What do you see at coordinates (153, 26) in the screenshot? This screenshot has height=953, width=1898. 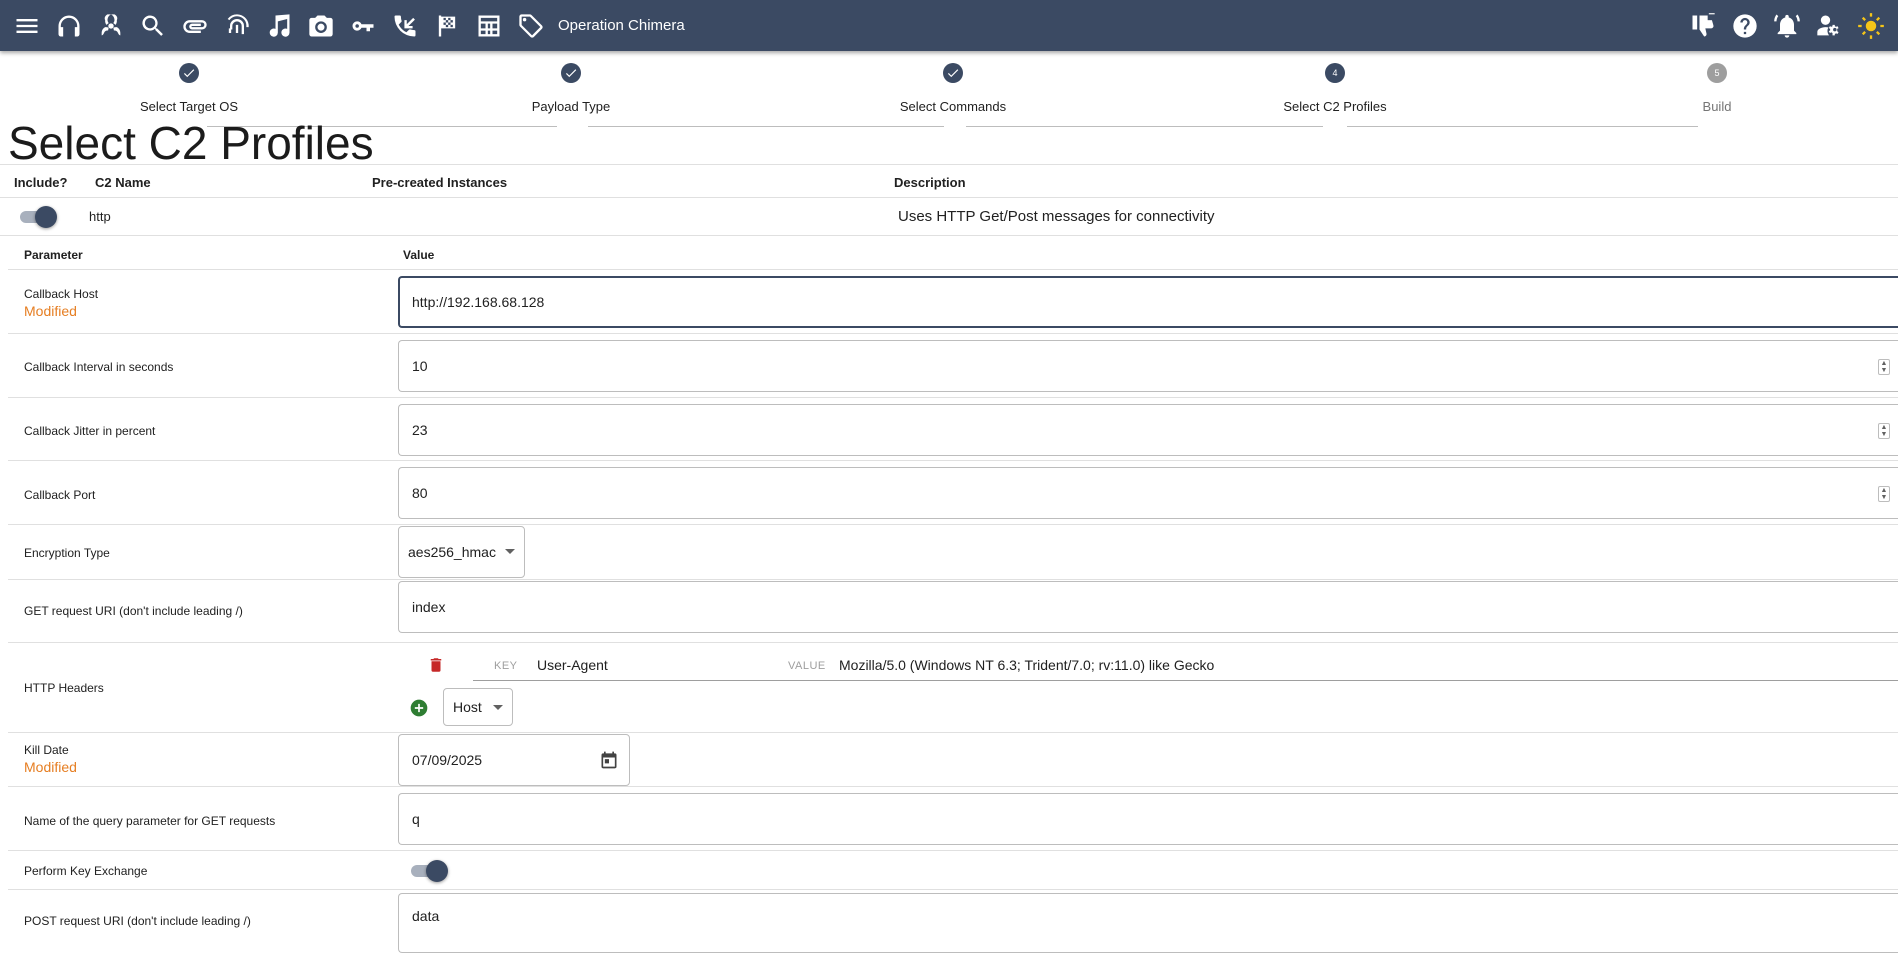 I see `search-icon` at bounding box center [153, 26].